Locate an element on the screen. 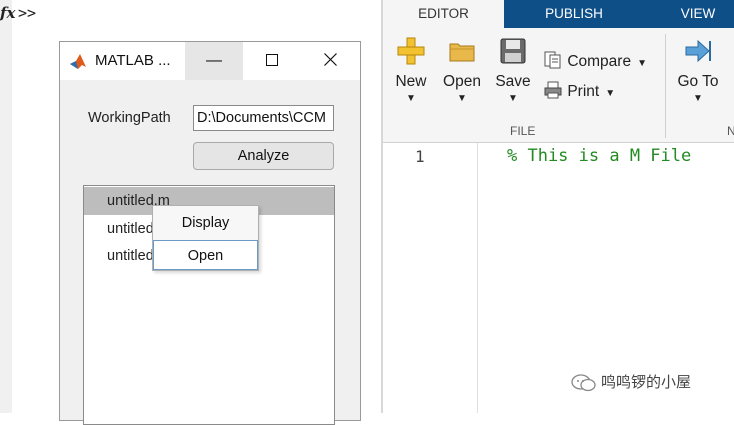 This screenshot has width=734, height=425. minimize-icon: — is located at coordinates (214, 60).